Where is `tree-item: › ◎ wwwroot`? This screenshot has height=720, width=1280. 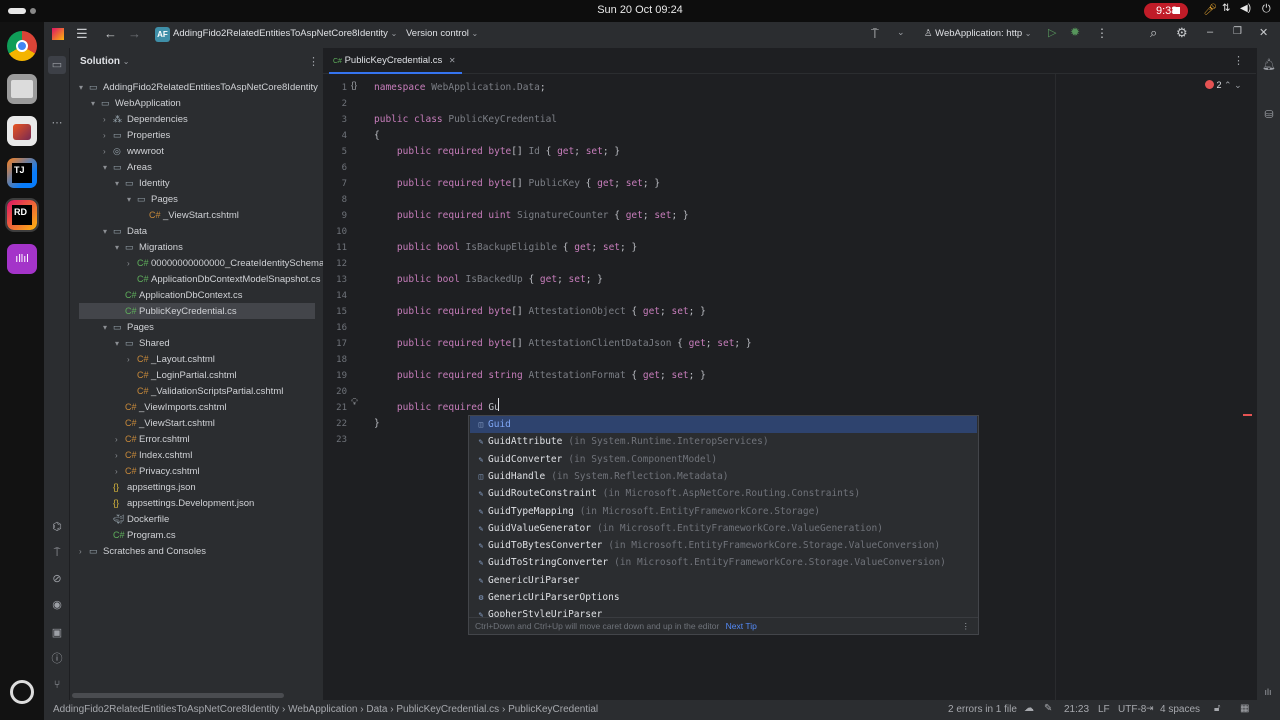
tree-item: › ◎ wwwroot is located at coordinates (121, 151).